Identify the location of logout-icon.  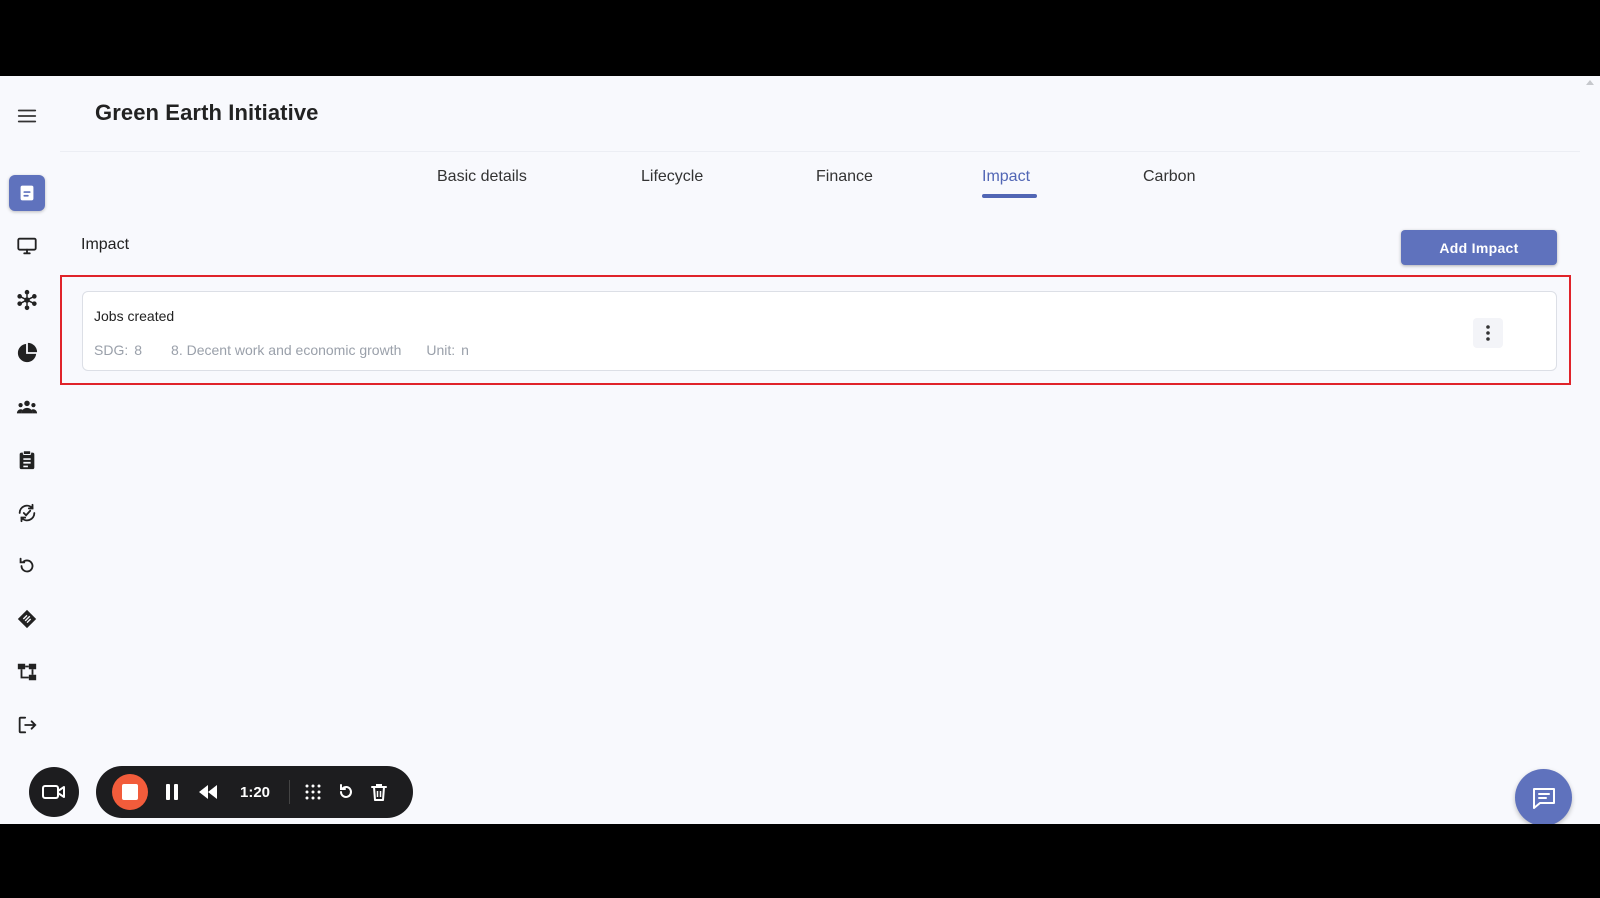
(27, 725).